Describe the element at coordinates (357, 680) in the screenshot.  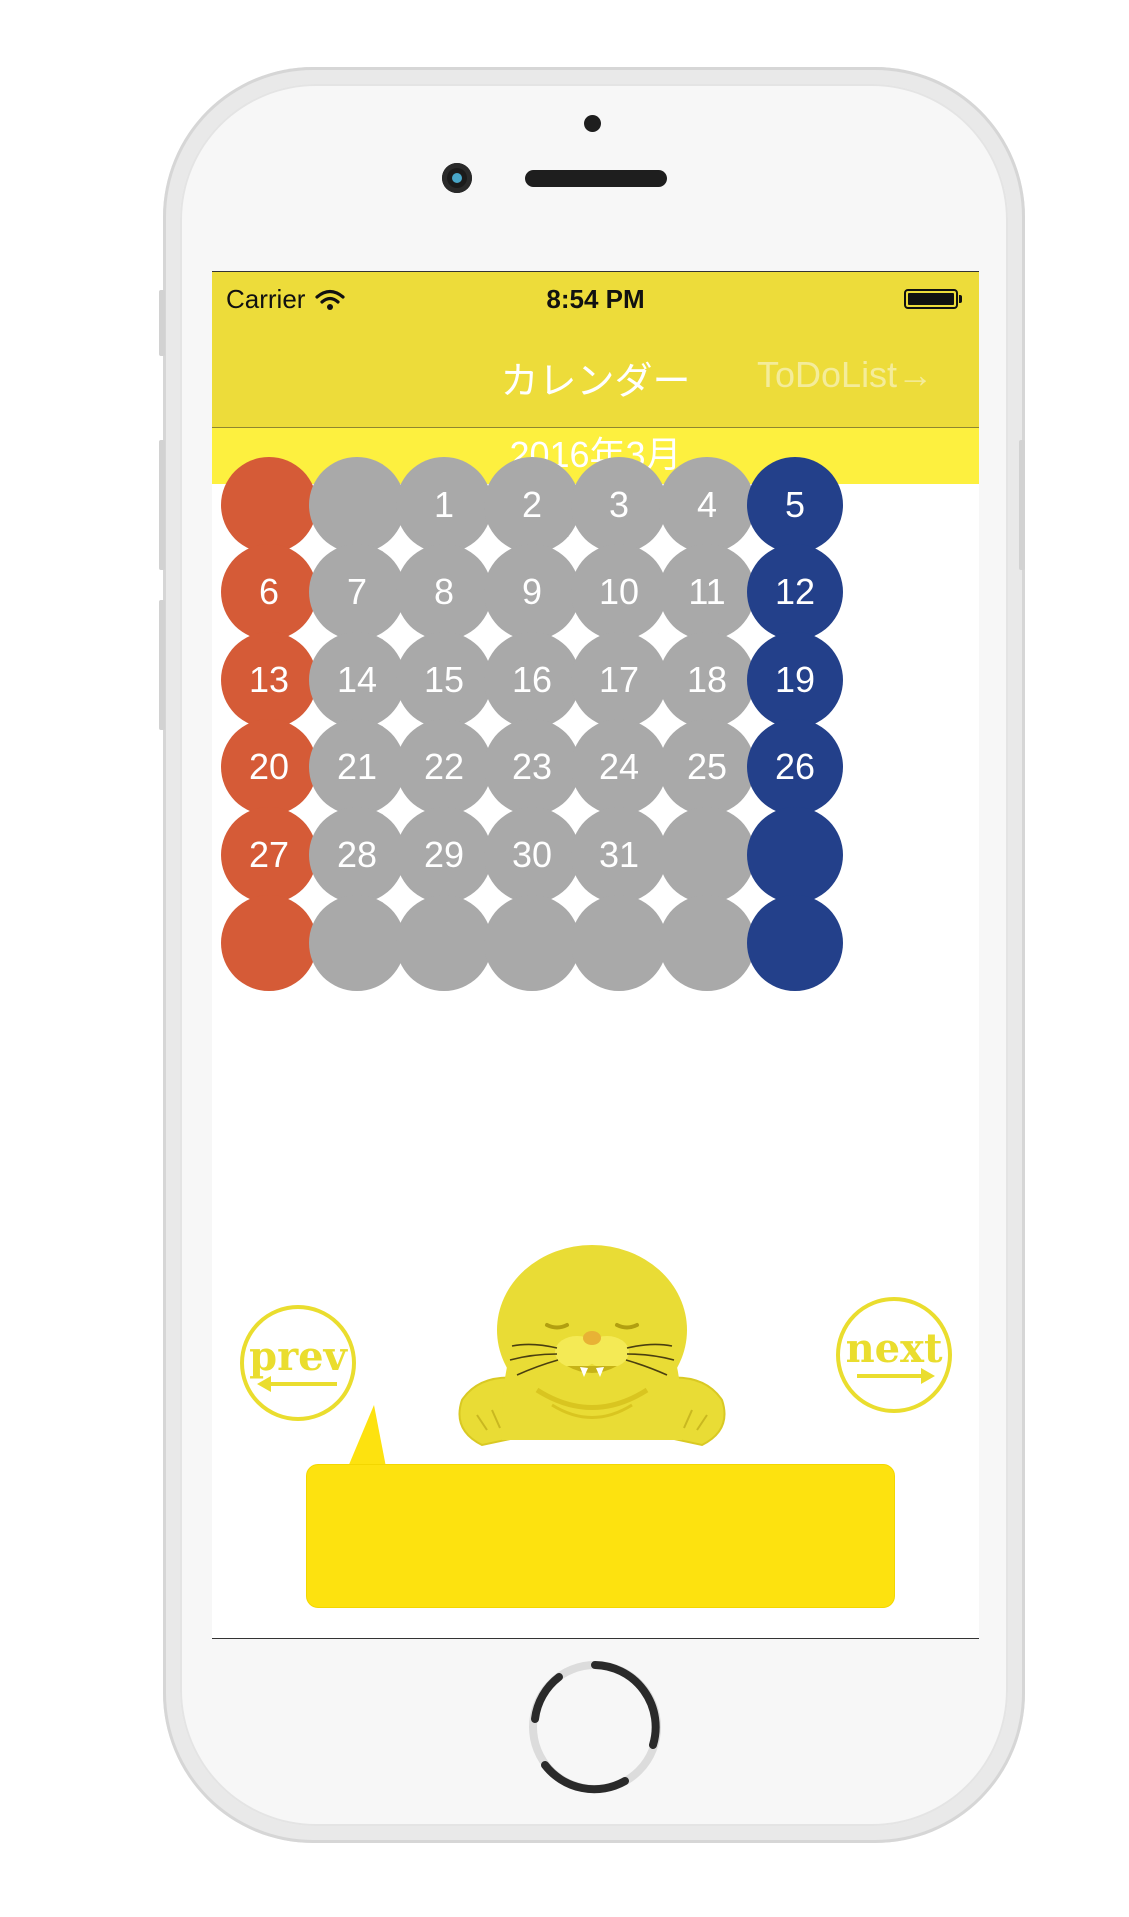
I see `day-cell-14: 14` at that location.